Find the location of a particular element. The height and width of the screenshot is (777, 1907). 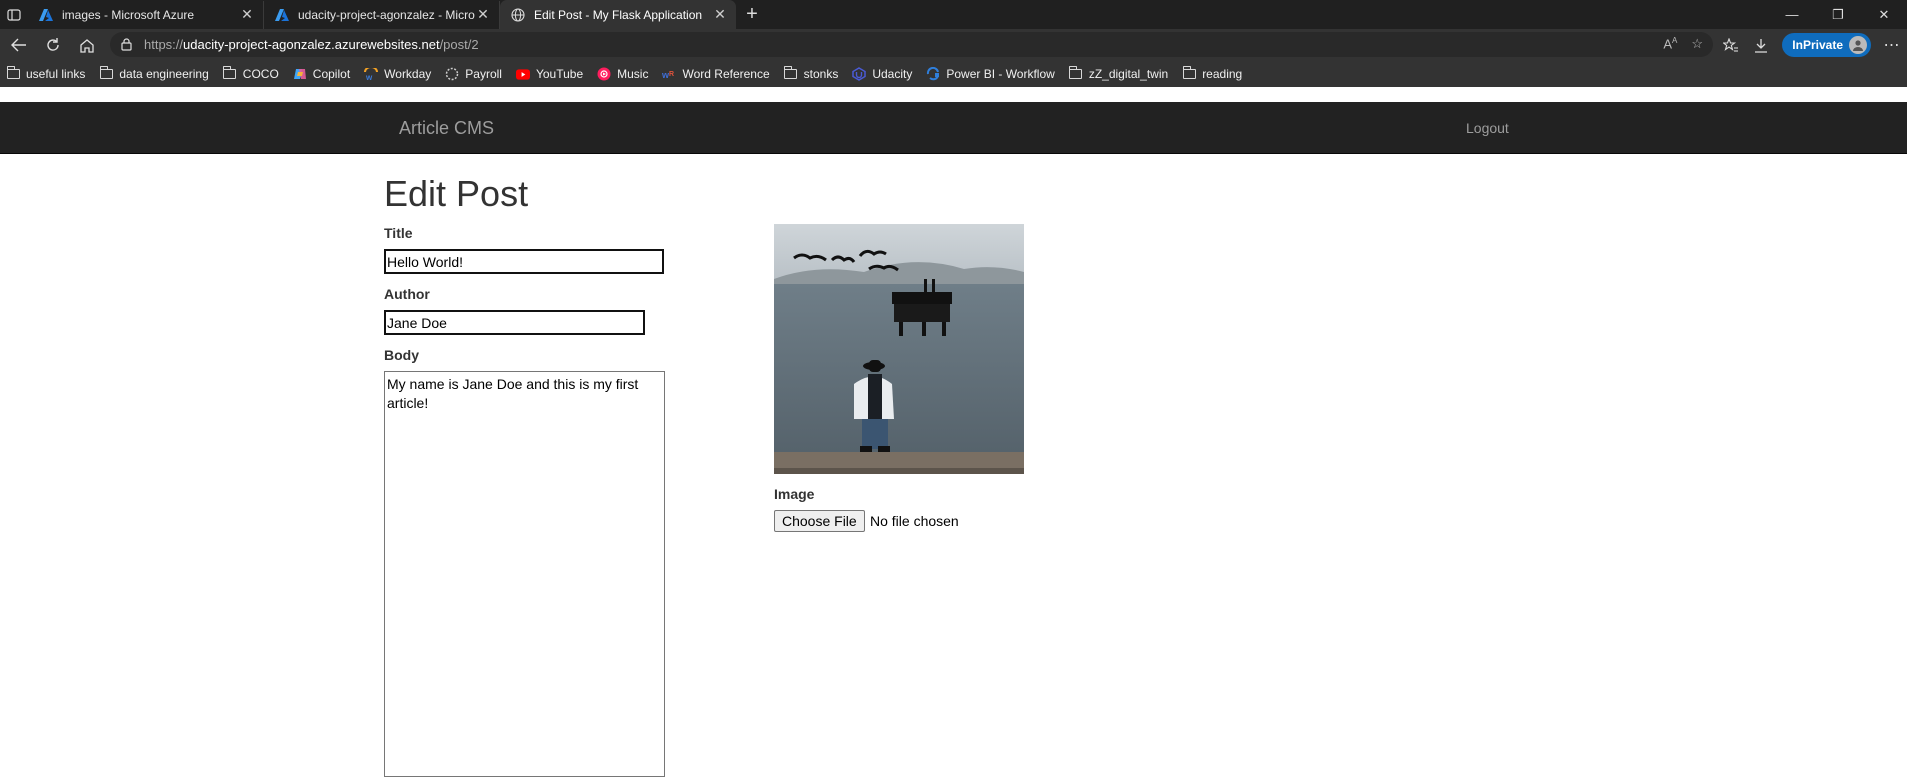

inprivate-button: InPrivate is located at coordinates (1826, 45).